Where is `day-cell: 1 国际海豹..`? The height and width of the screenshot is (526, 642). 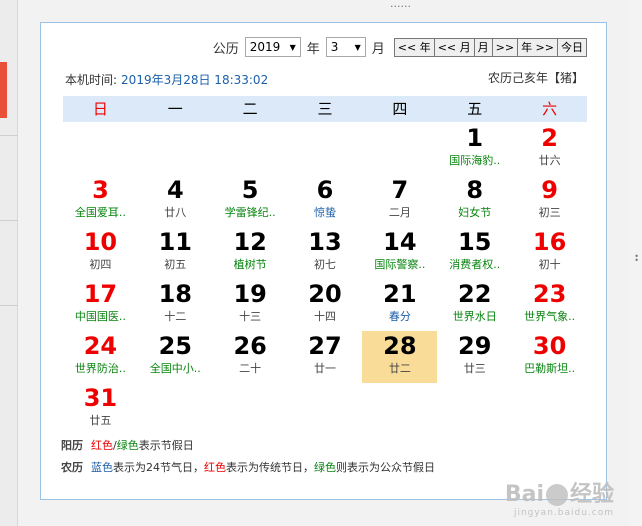 day-cell: 1 国际海豹.. is located at coordinates (474, 149).